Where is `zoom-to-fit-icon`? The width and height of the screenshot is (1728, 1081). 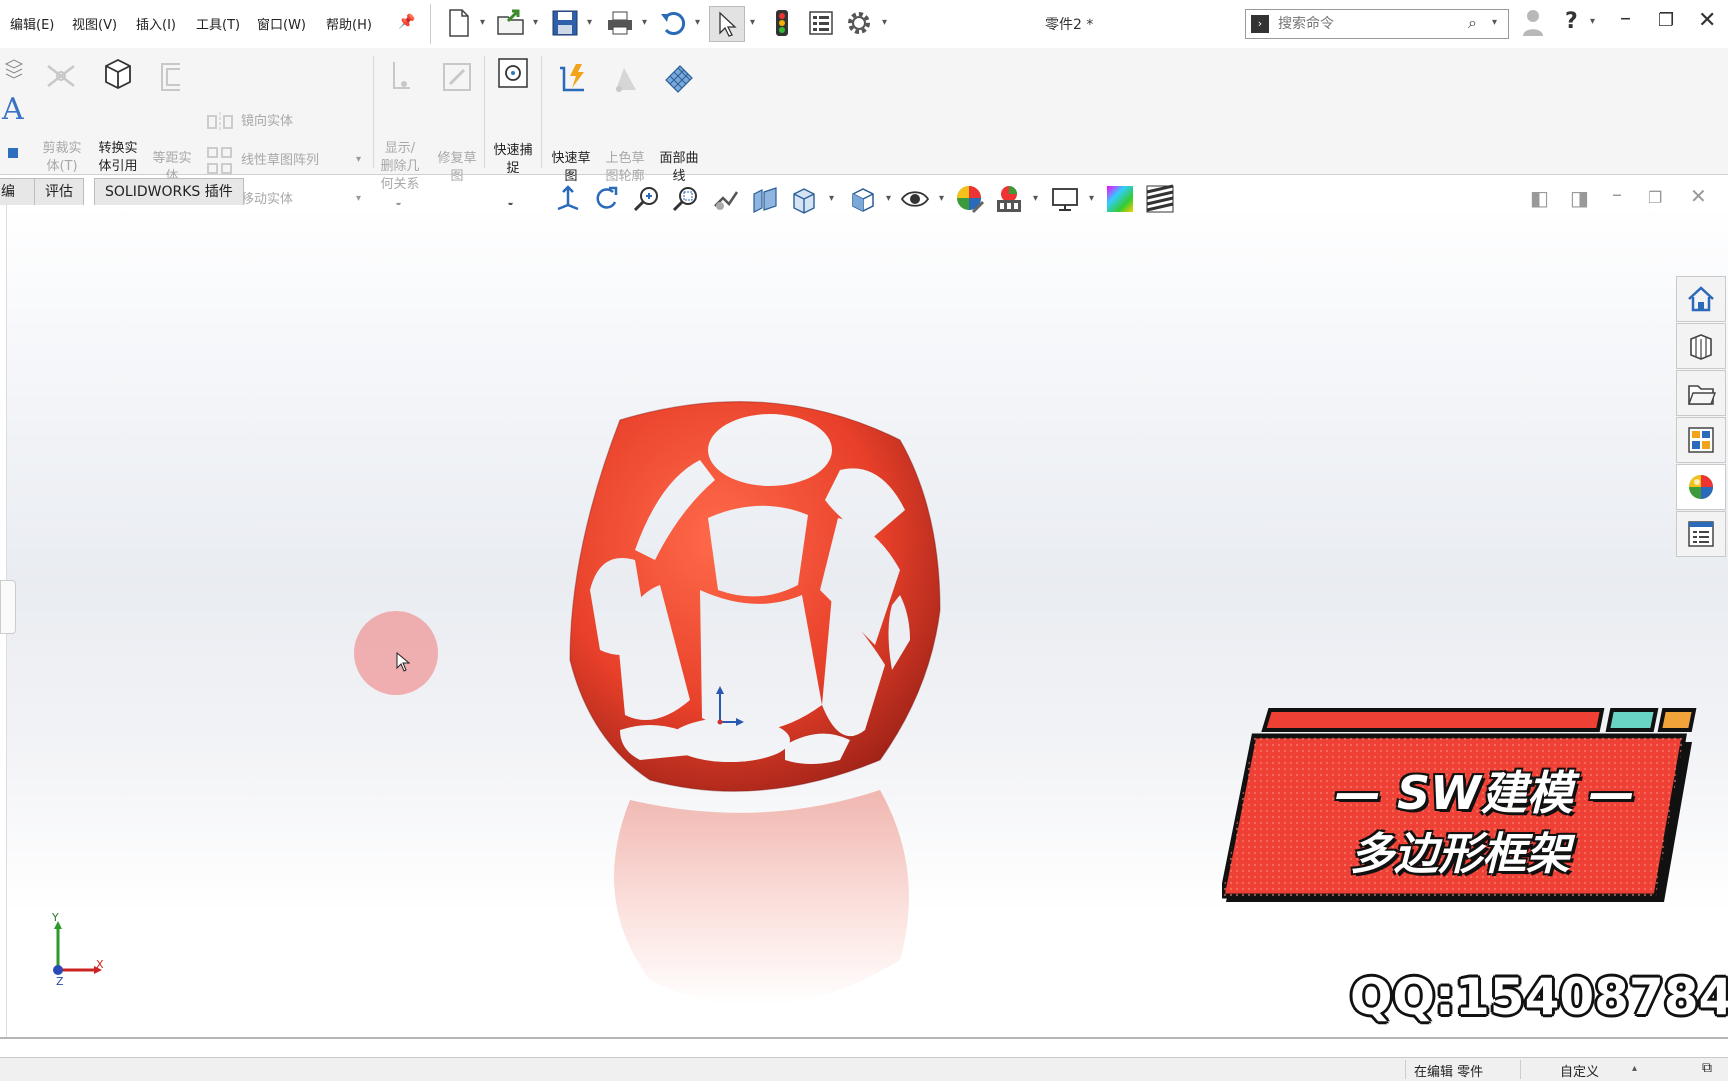
zoom-to-fit-icon is located at coordinates (647, 199).